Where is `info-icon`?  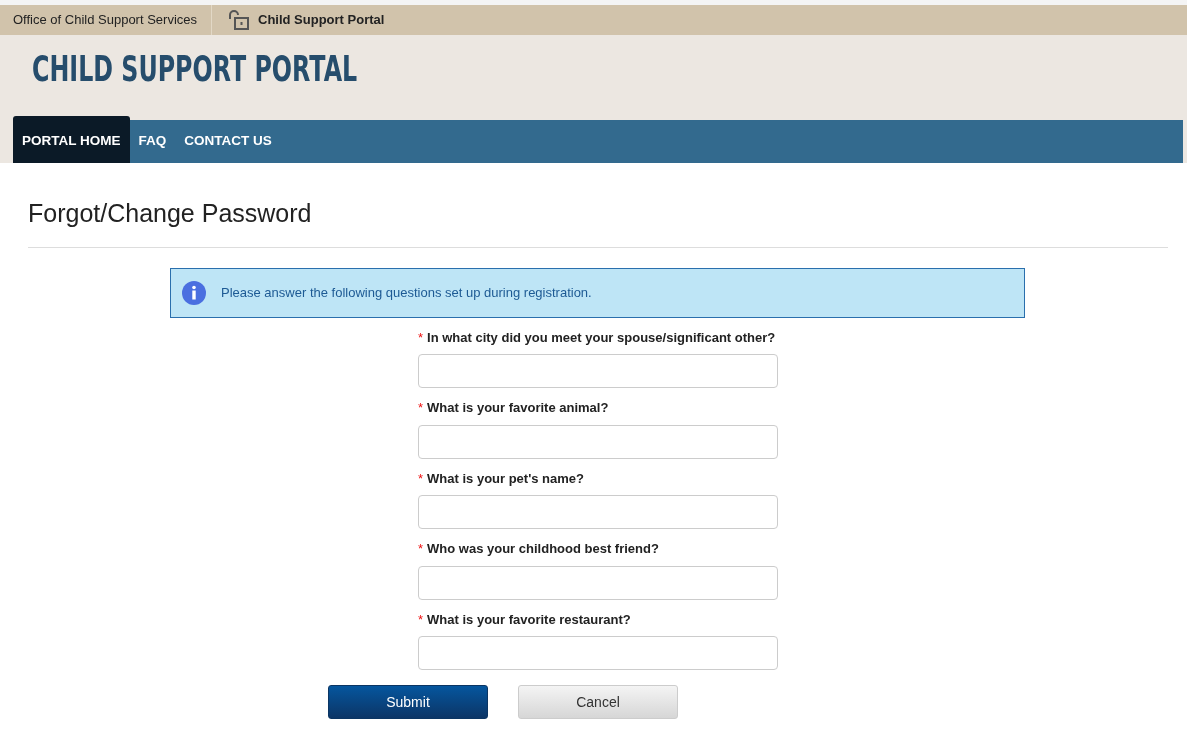
info-icon is located at coordinates (194, 292).